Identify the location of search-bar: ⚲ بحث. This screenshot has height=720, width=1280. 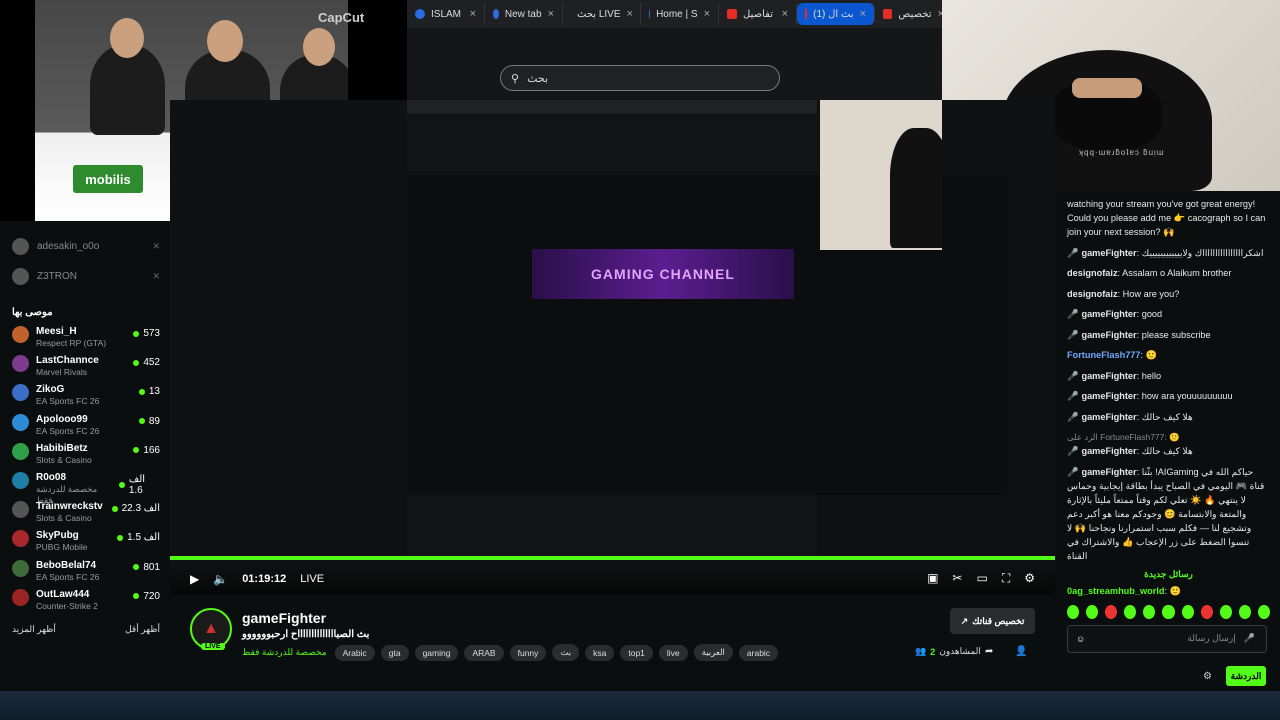
(640, 78).